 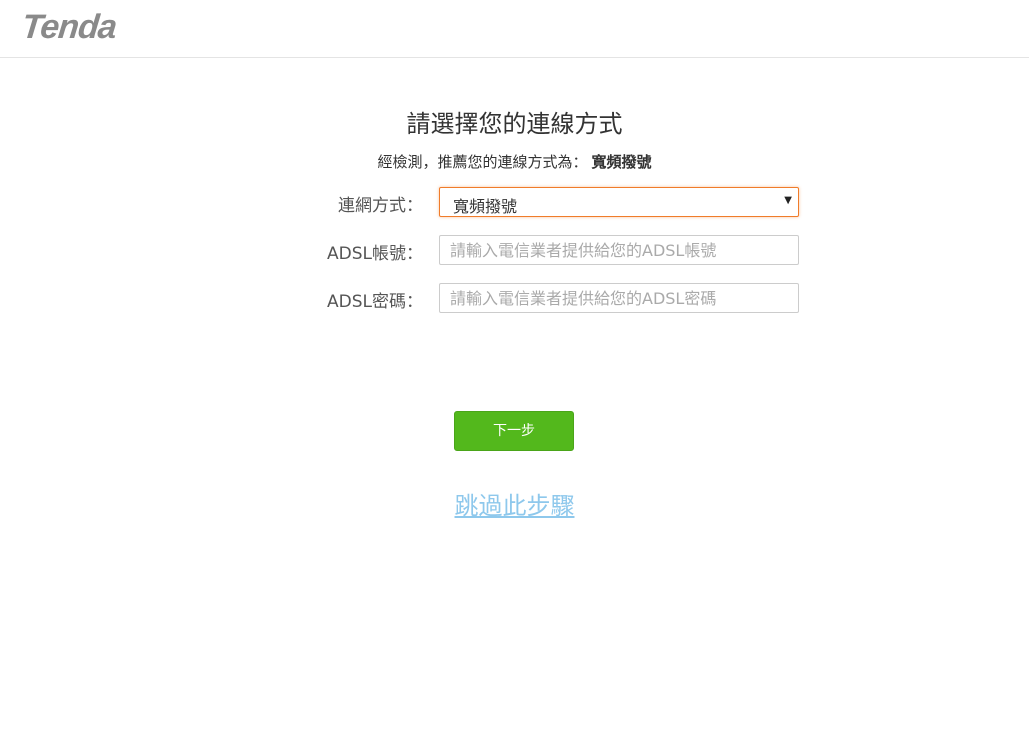 I want to click on adsl-password-input, so click(x=619, y=298).